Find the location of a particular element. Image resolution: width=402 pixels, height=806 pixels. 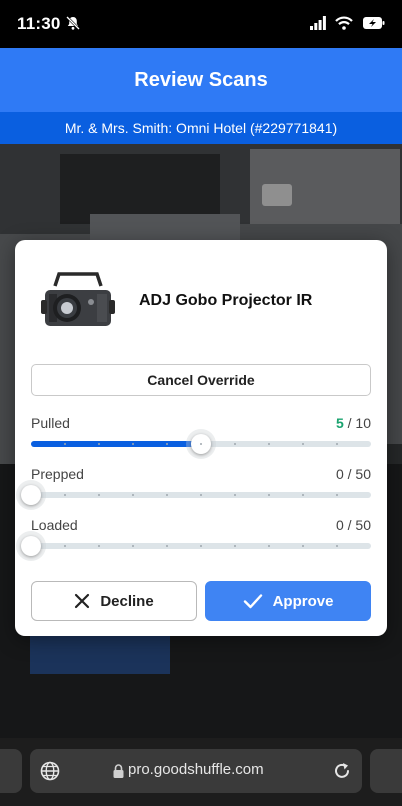

prepped-label: Prepped is located at coordinates (57, 474).